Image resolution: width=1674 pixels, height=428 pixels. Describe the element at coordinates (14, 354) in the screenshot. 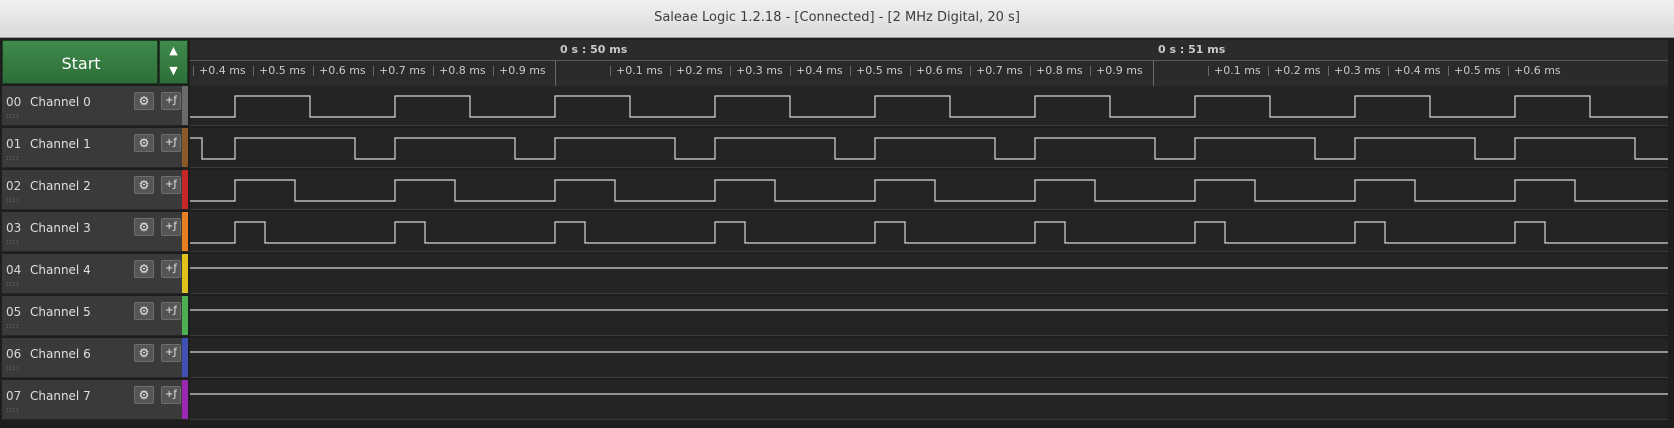

I see `channel-number: 06` at that location.